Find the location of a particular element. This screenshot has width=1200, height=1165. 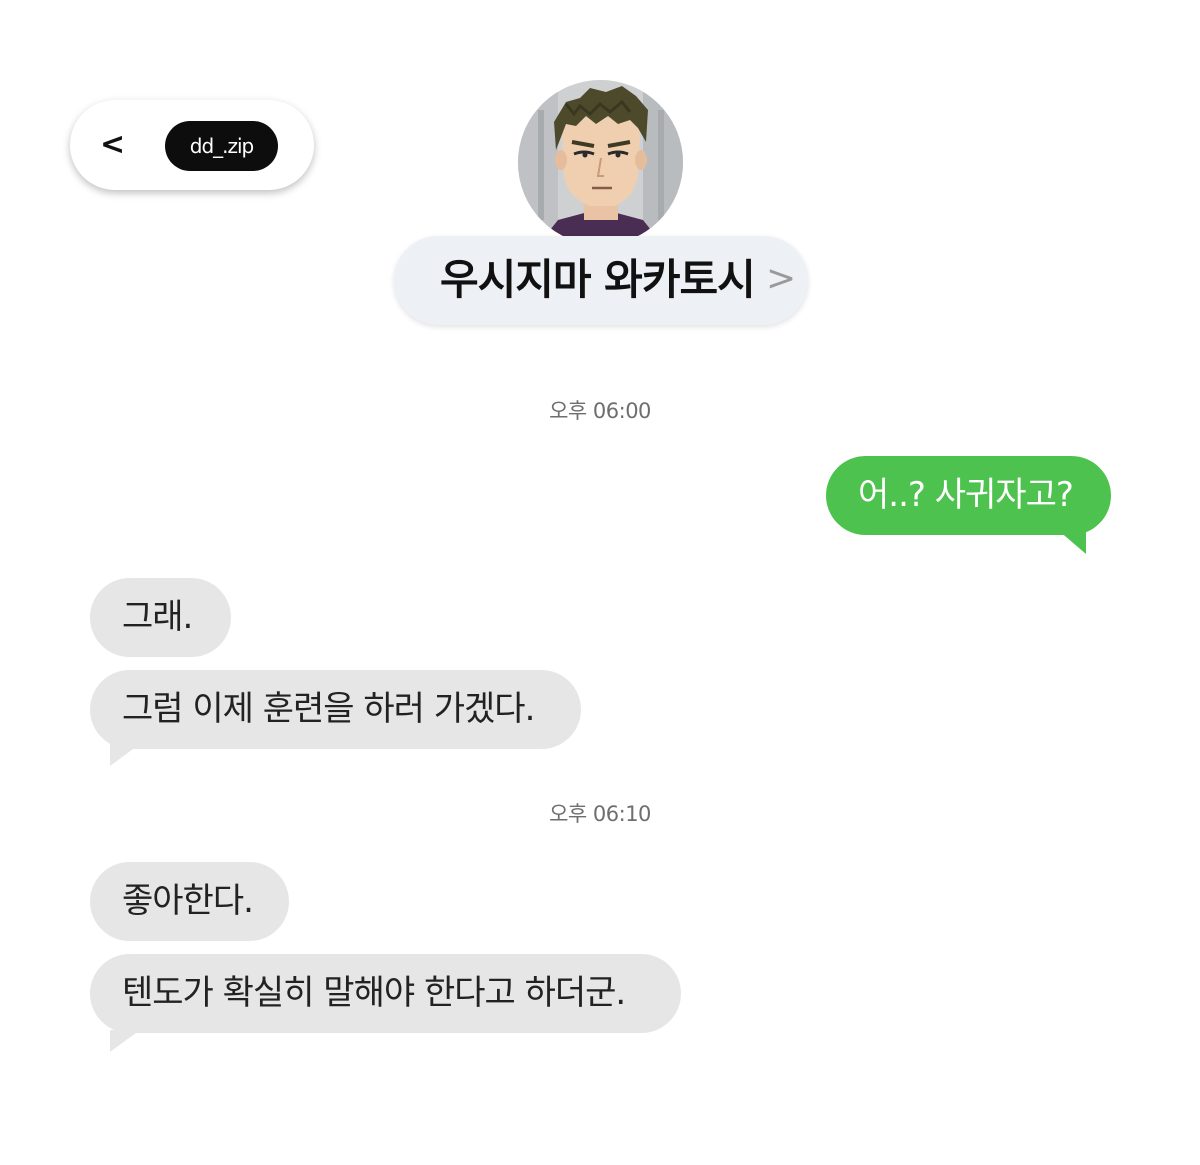

avatar-icon is located at coordinates (600, 162).